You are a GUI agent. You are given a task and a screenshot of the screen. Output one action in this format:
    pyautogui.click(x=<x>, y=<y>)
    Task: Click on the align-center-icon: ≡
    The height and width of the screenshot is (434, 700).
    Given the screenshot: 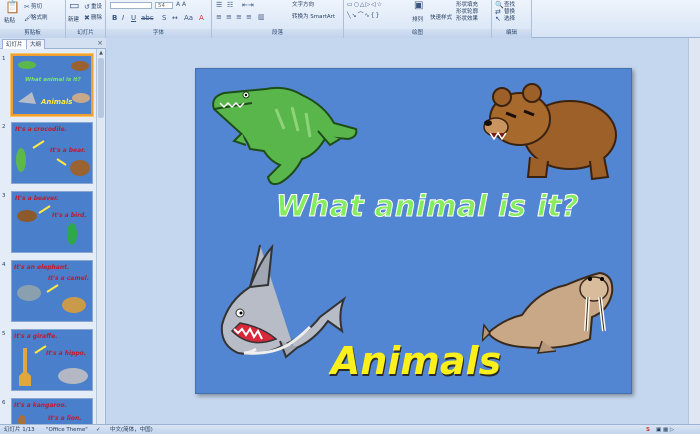 What is the action you would take?
    pyautogui.click(x=229, y=17)
    